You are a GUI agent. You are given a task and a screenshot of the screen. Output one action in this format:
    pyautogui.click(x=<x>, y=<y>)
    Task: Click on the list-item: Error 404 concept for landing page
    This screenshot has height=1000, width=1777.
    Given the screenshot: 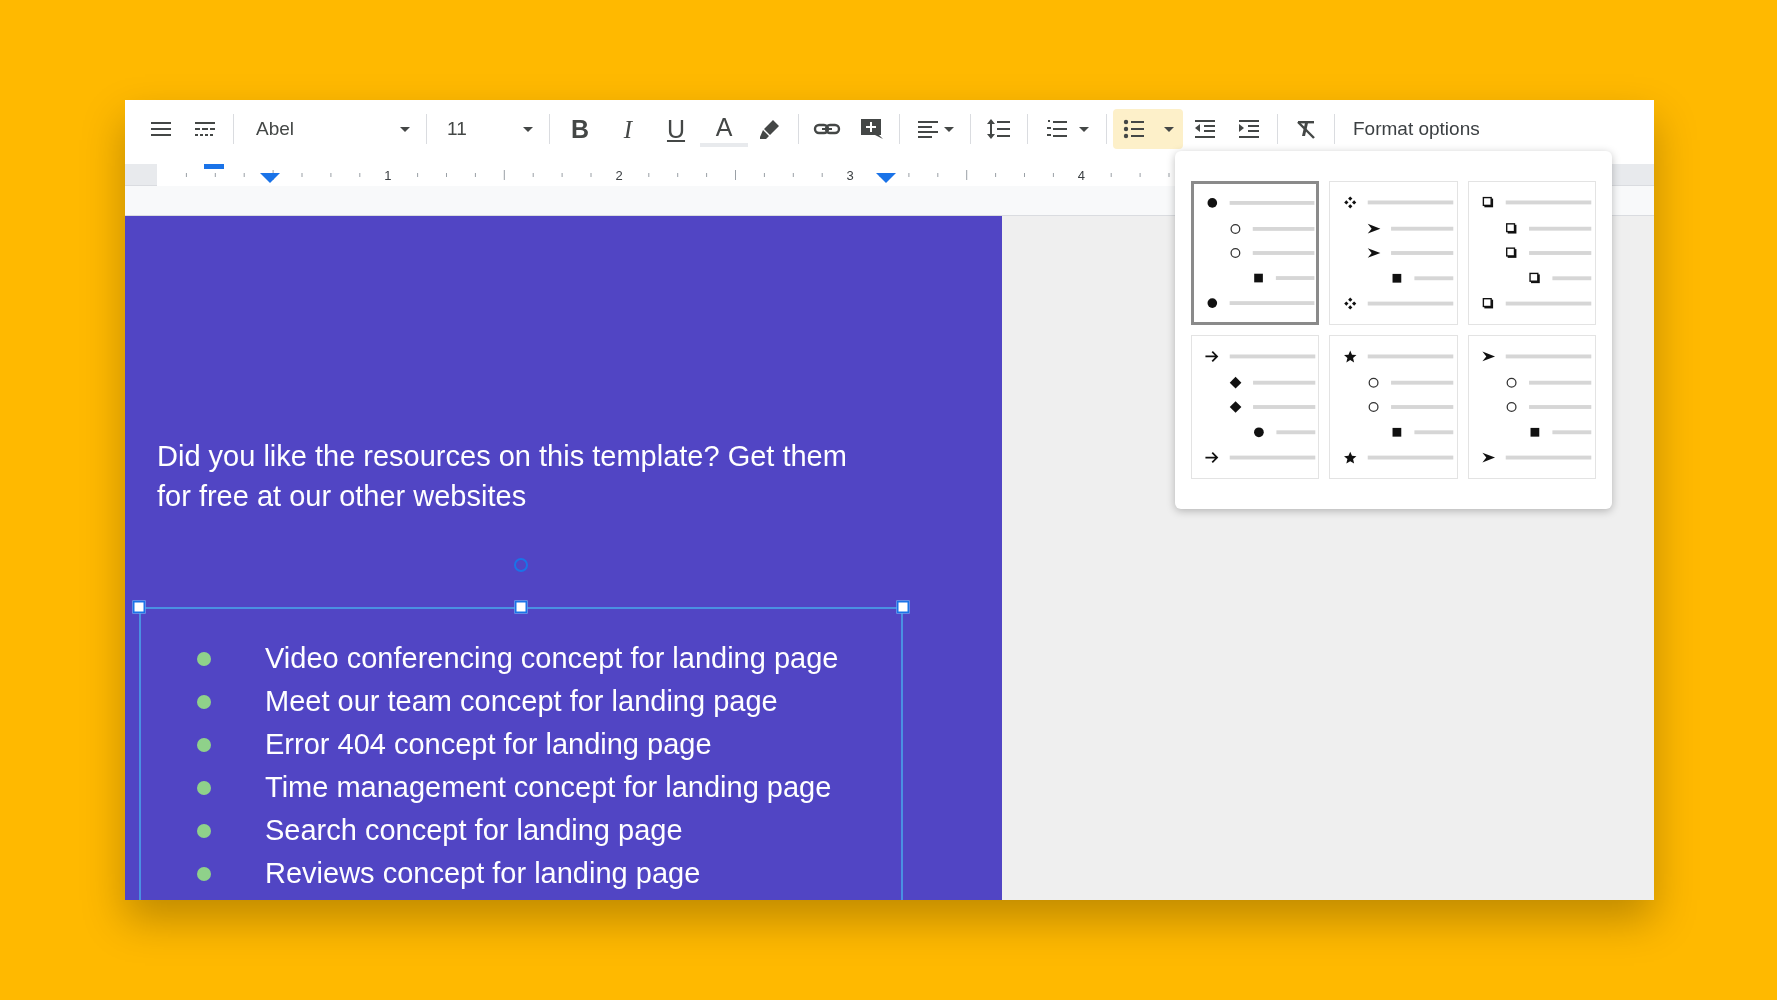 What is the action you would take?
    pyautogui.click(x=488, y=744)
    